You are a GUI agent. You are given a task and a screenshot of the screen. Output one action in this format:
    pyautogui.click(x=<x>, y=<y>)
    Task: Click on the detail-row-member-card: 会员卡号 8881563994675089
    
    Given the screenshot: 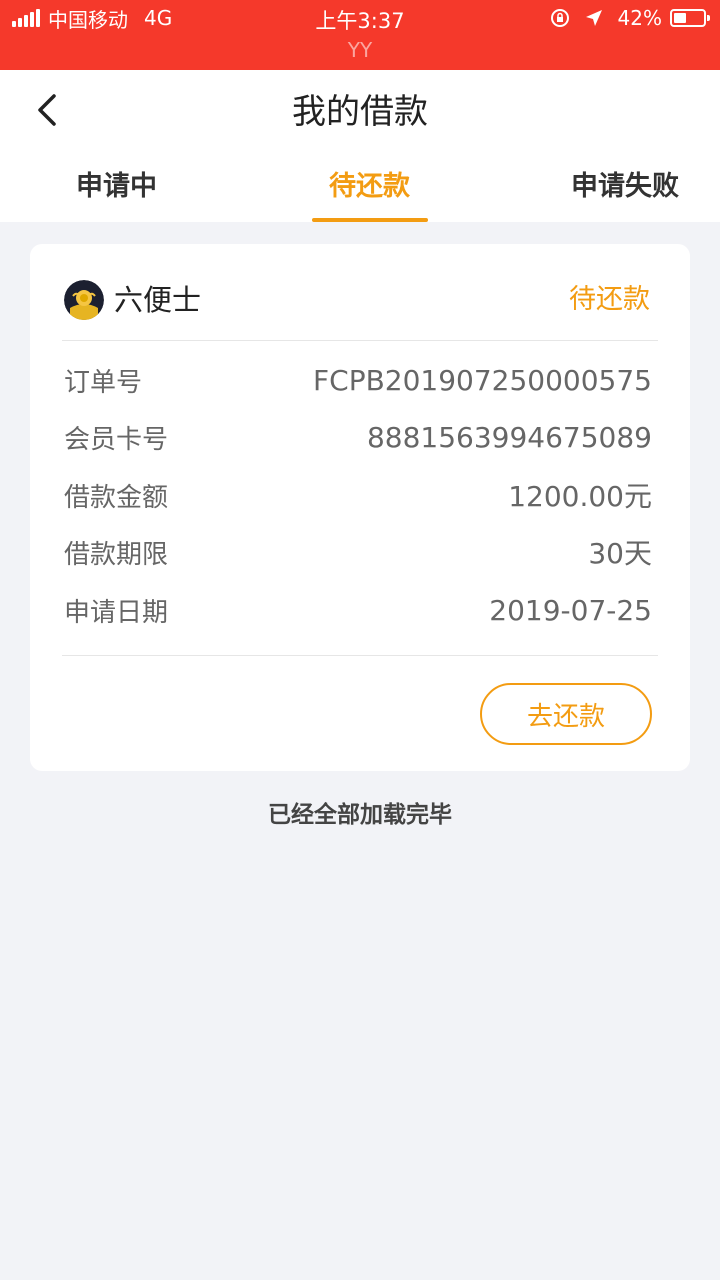 What is the action you would take?
    pyautogui.click(x=358, y=437)
    